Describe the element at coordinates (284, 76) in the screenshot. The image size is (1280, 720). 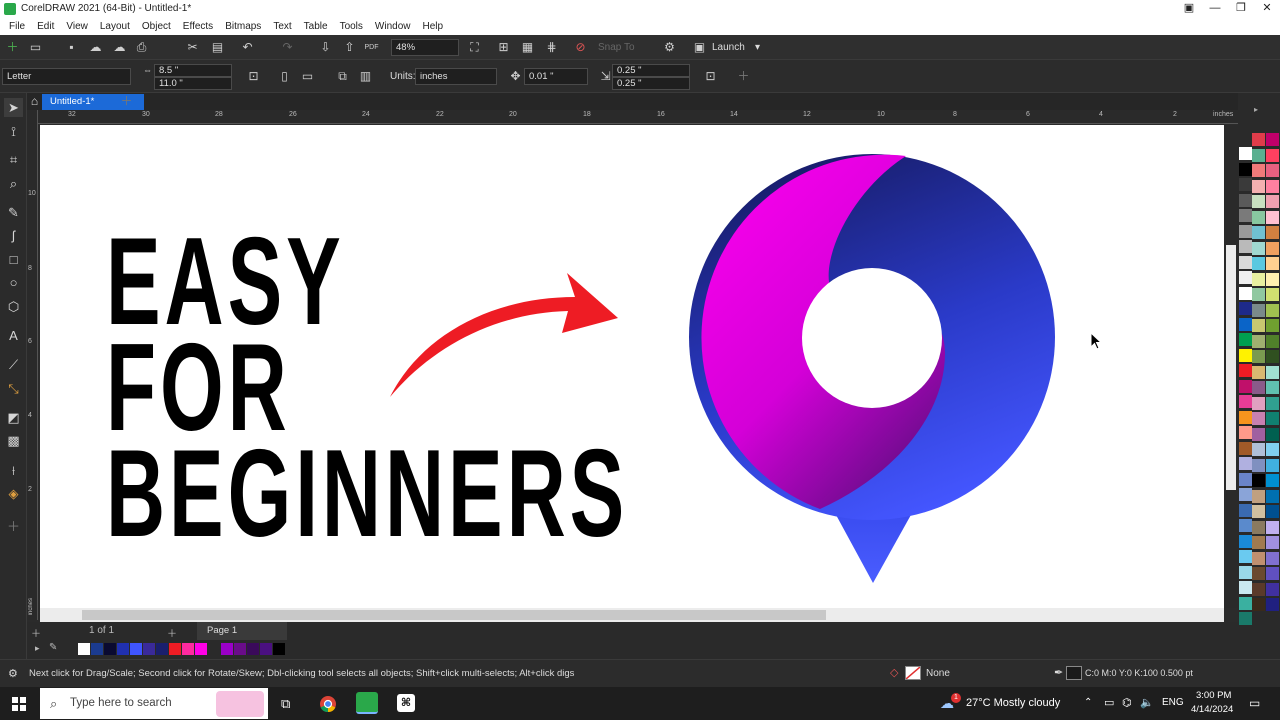
I see `portrait-icon: ▯` at that location.